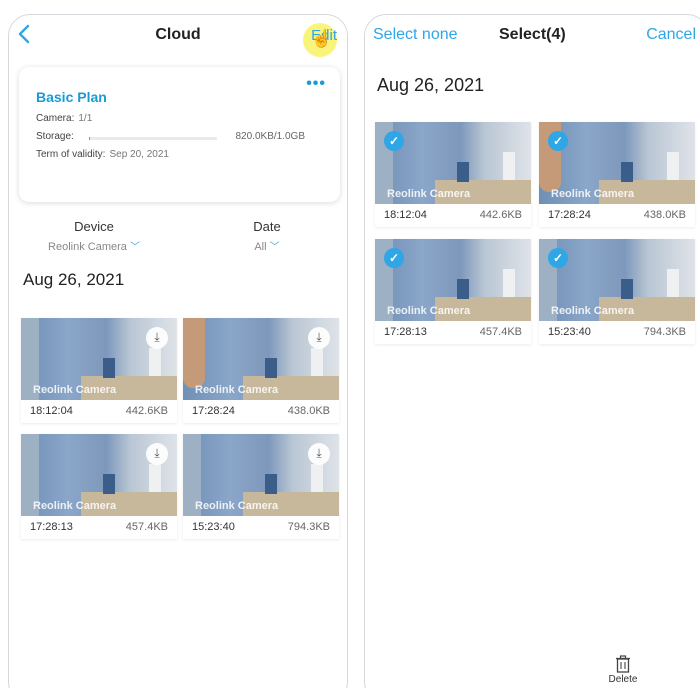  What do you see at coordinates (85, 118) in the screenshot?
I see `camera-value: 1/1` at bounding box center [85, 118].